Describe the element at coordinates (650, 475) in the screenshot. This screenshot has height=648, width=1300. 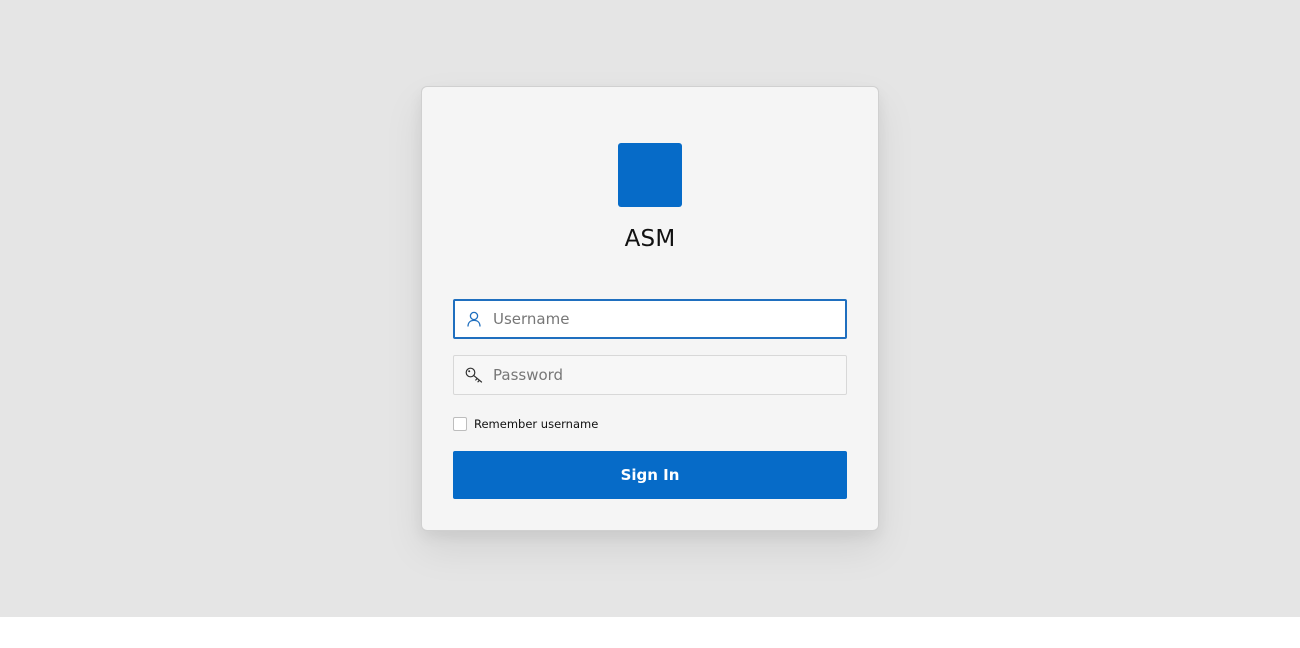
I see `sign-in-button: Sign In` at that location.